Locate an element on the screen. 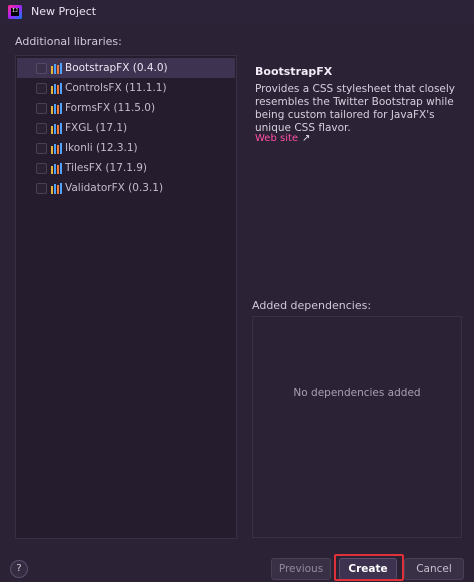 Image resolution: width=474 pixels, height=582 pixels. library-item-formsfx: FormsFX (11.5.0) is located at coordinates (126, 108).